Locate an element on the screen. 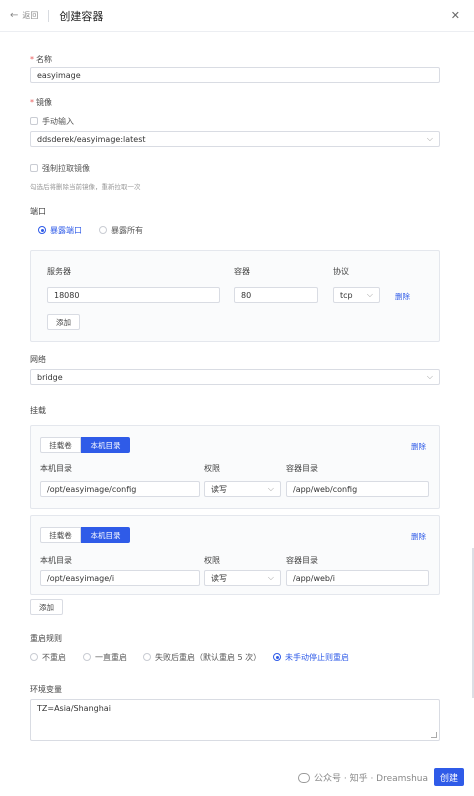  force-pull-label: 强制拉取镜像 is located at coordinates (66, 168).